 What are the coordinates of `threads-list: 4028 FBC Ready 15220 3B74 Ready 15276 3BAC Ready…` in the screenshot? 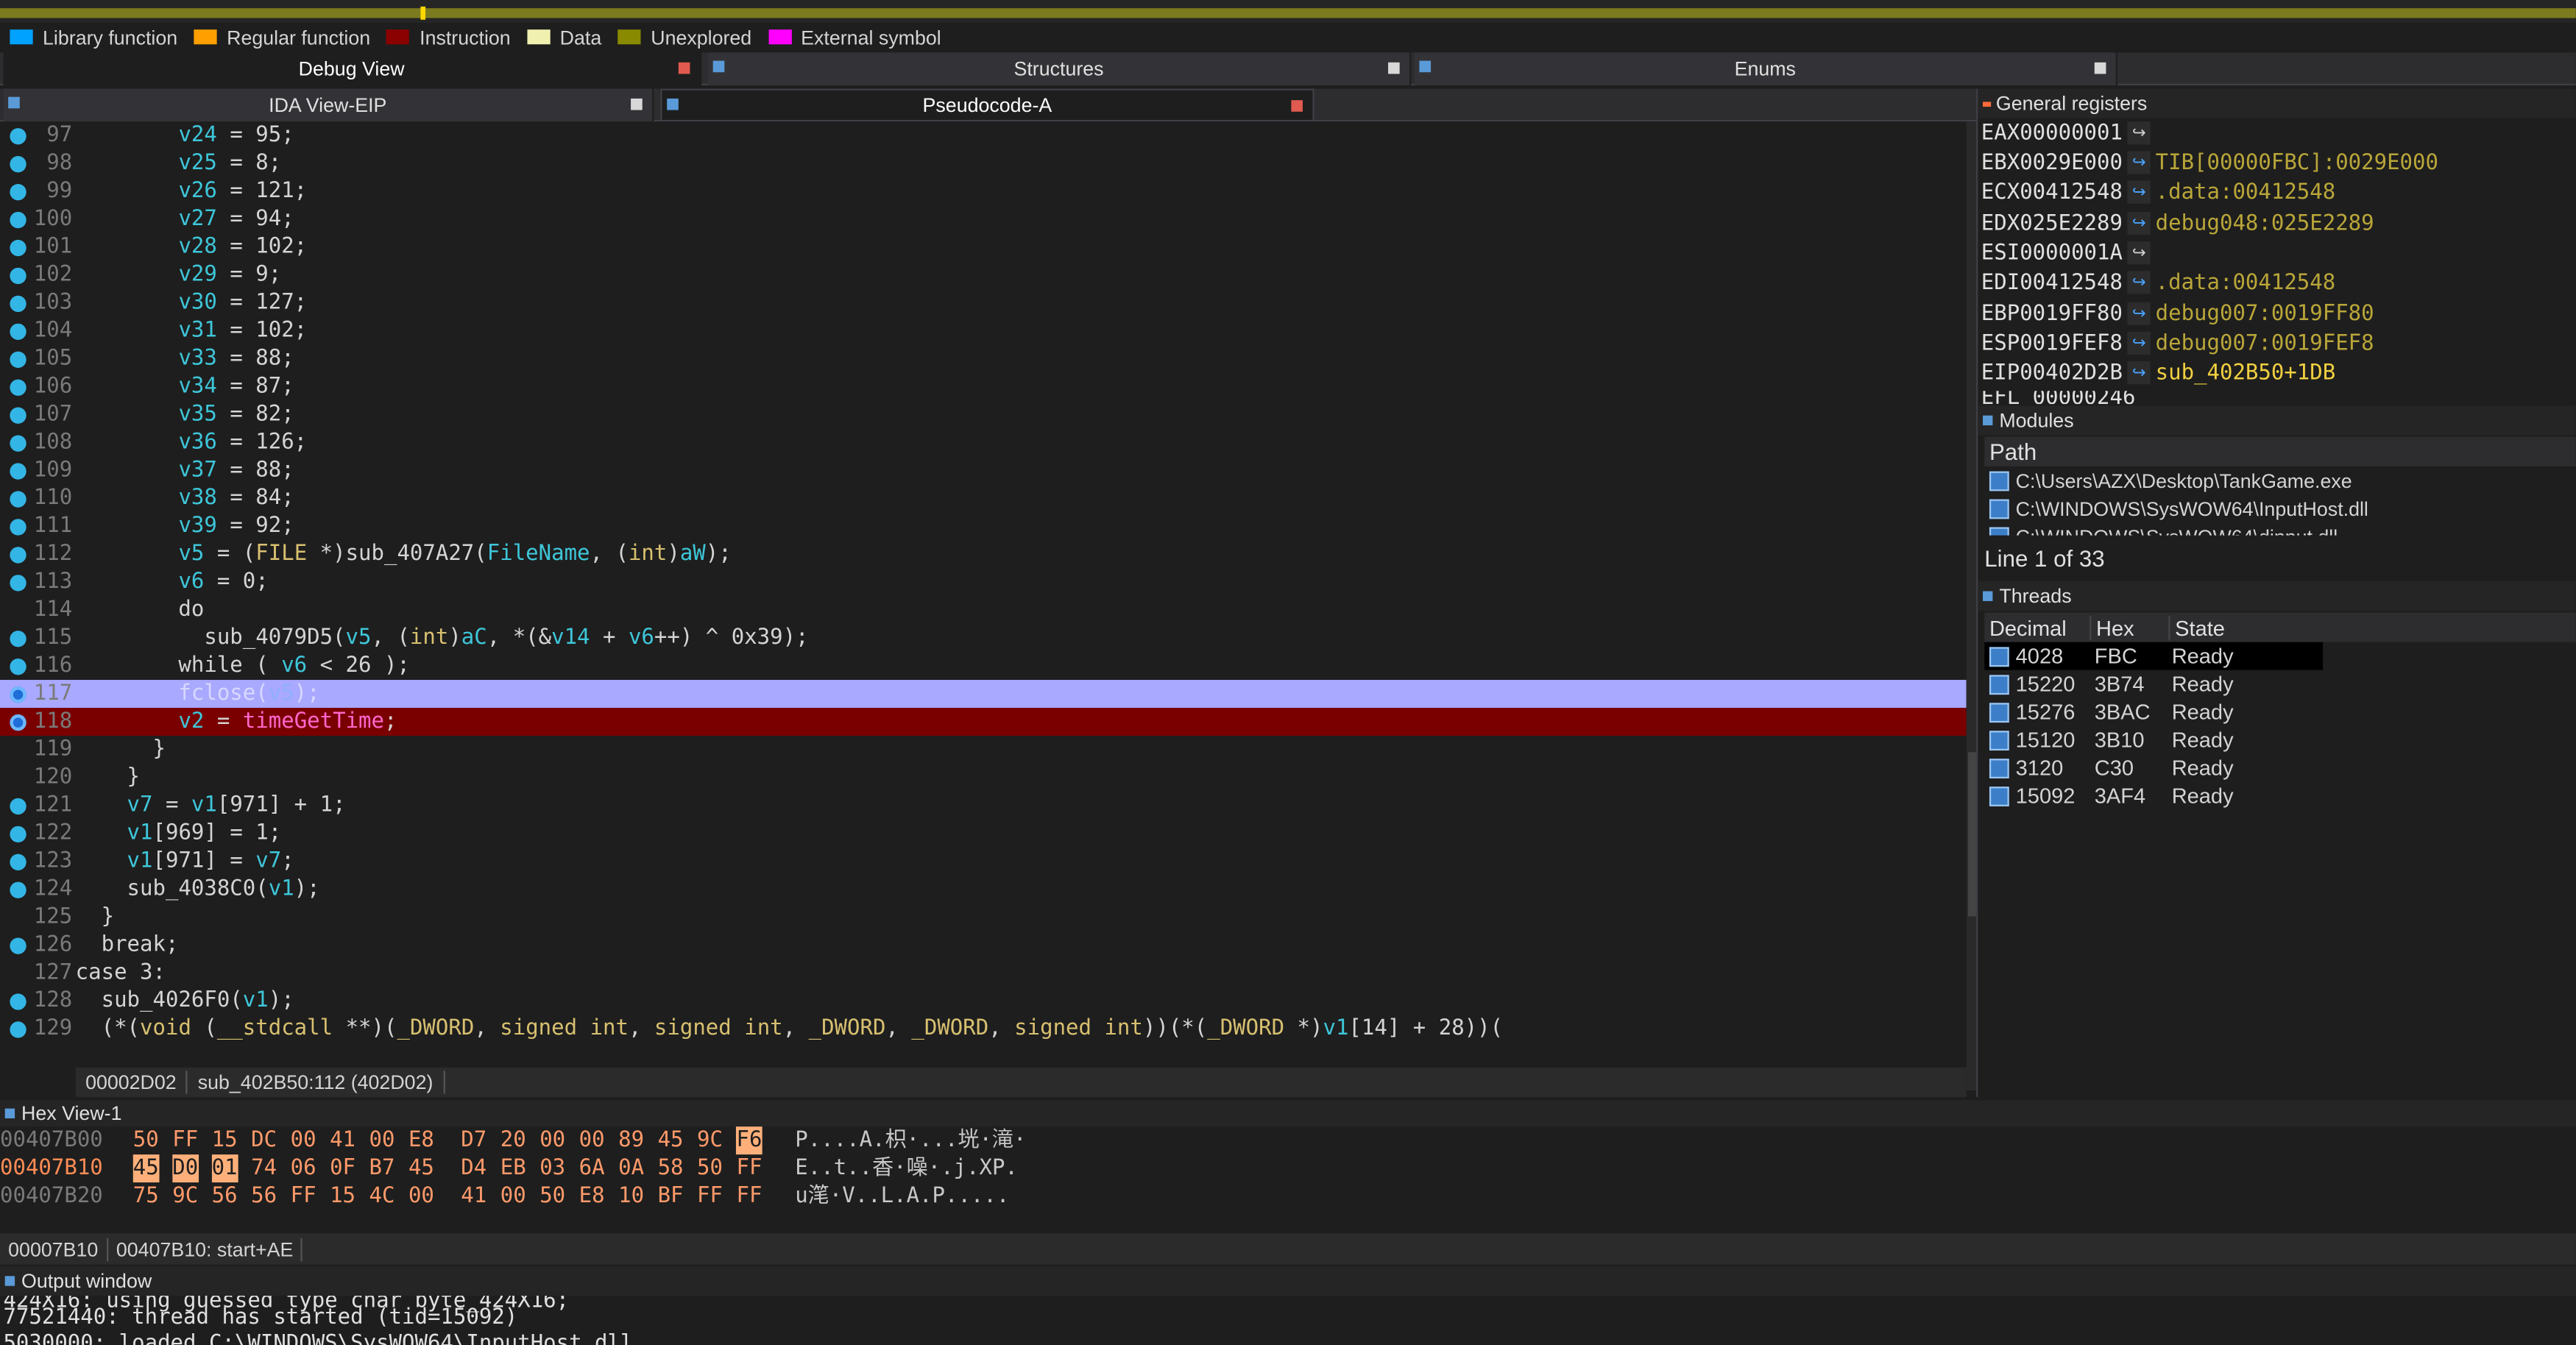 It's located at (2280, 726).